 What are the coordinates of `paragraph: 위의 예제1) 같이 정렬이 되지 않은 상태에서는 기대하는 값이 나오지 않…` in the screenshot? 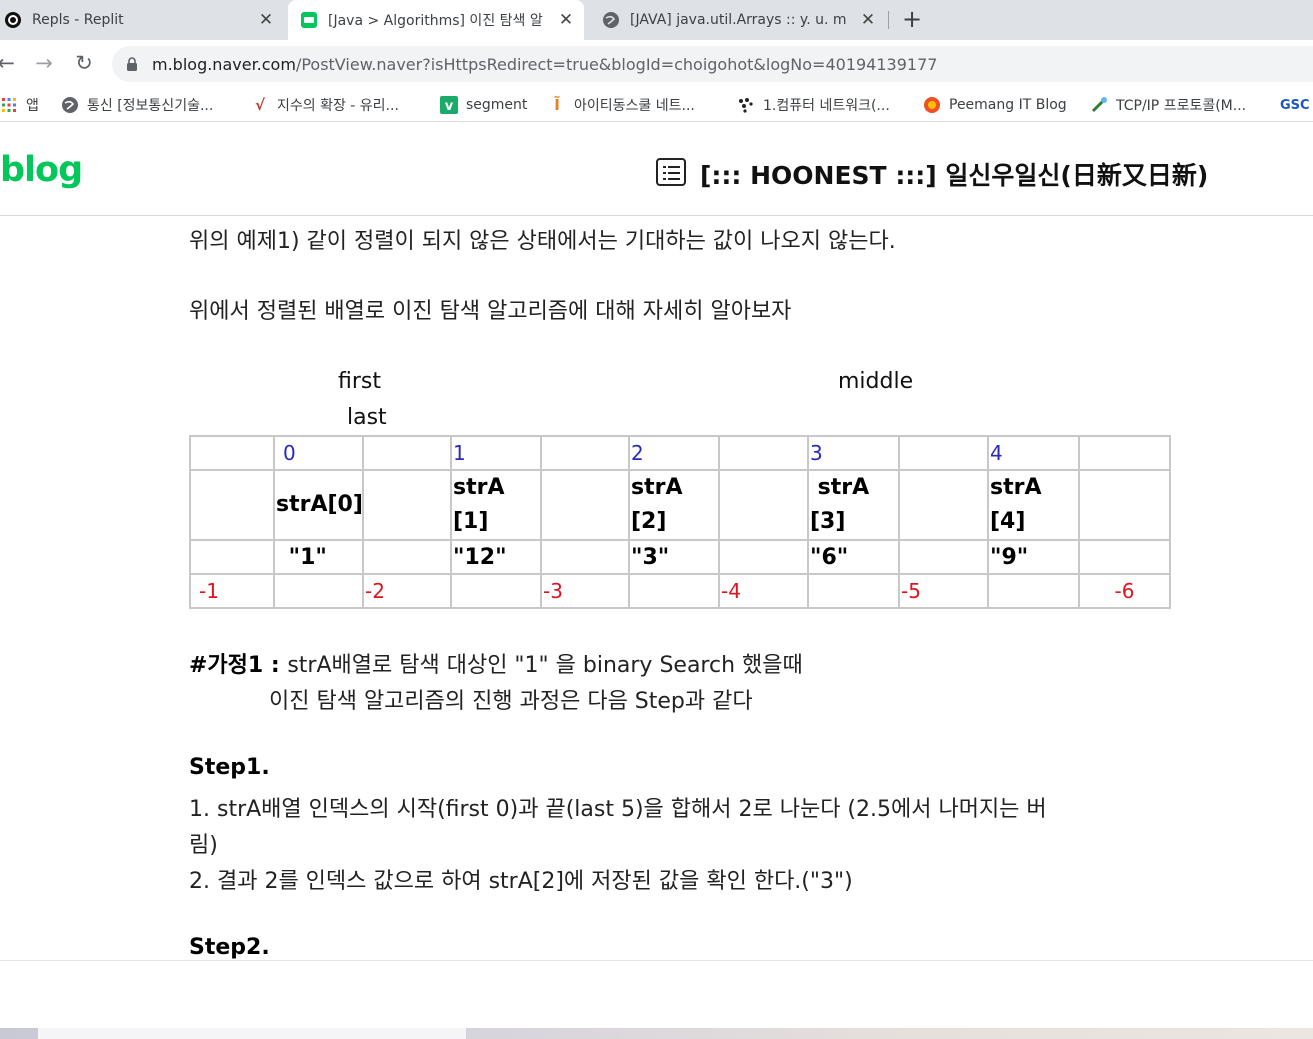 It's located at (542, 241).